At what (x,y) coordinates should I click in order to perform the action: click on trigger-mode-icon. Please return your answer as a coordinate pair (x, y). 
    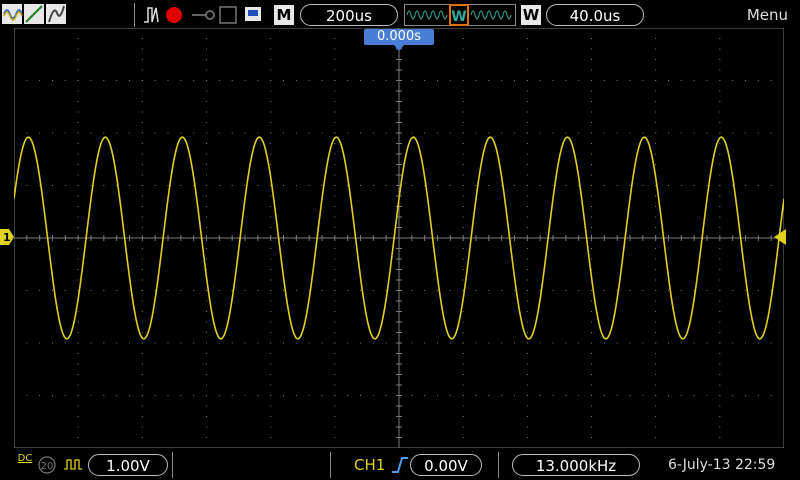
    Looking at the image, I should click on (151, 15).